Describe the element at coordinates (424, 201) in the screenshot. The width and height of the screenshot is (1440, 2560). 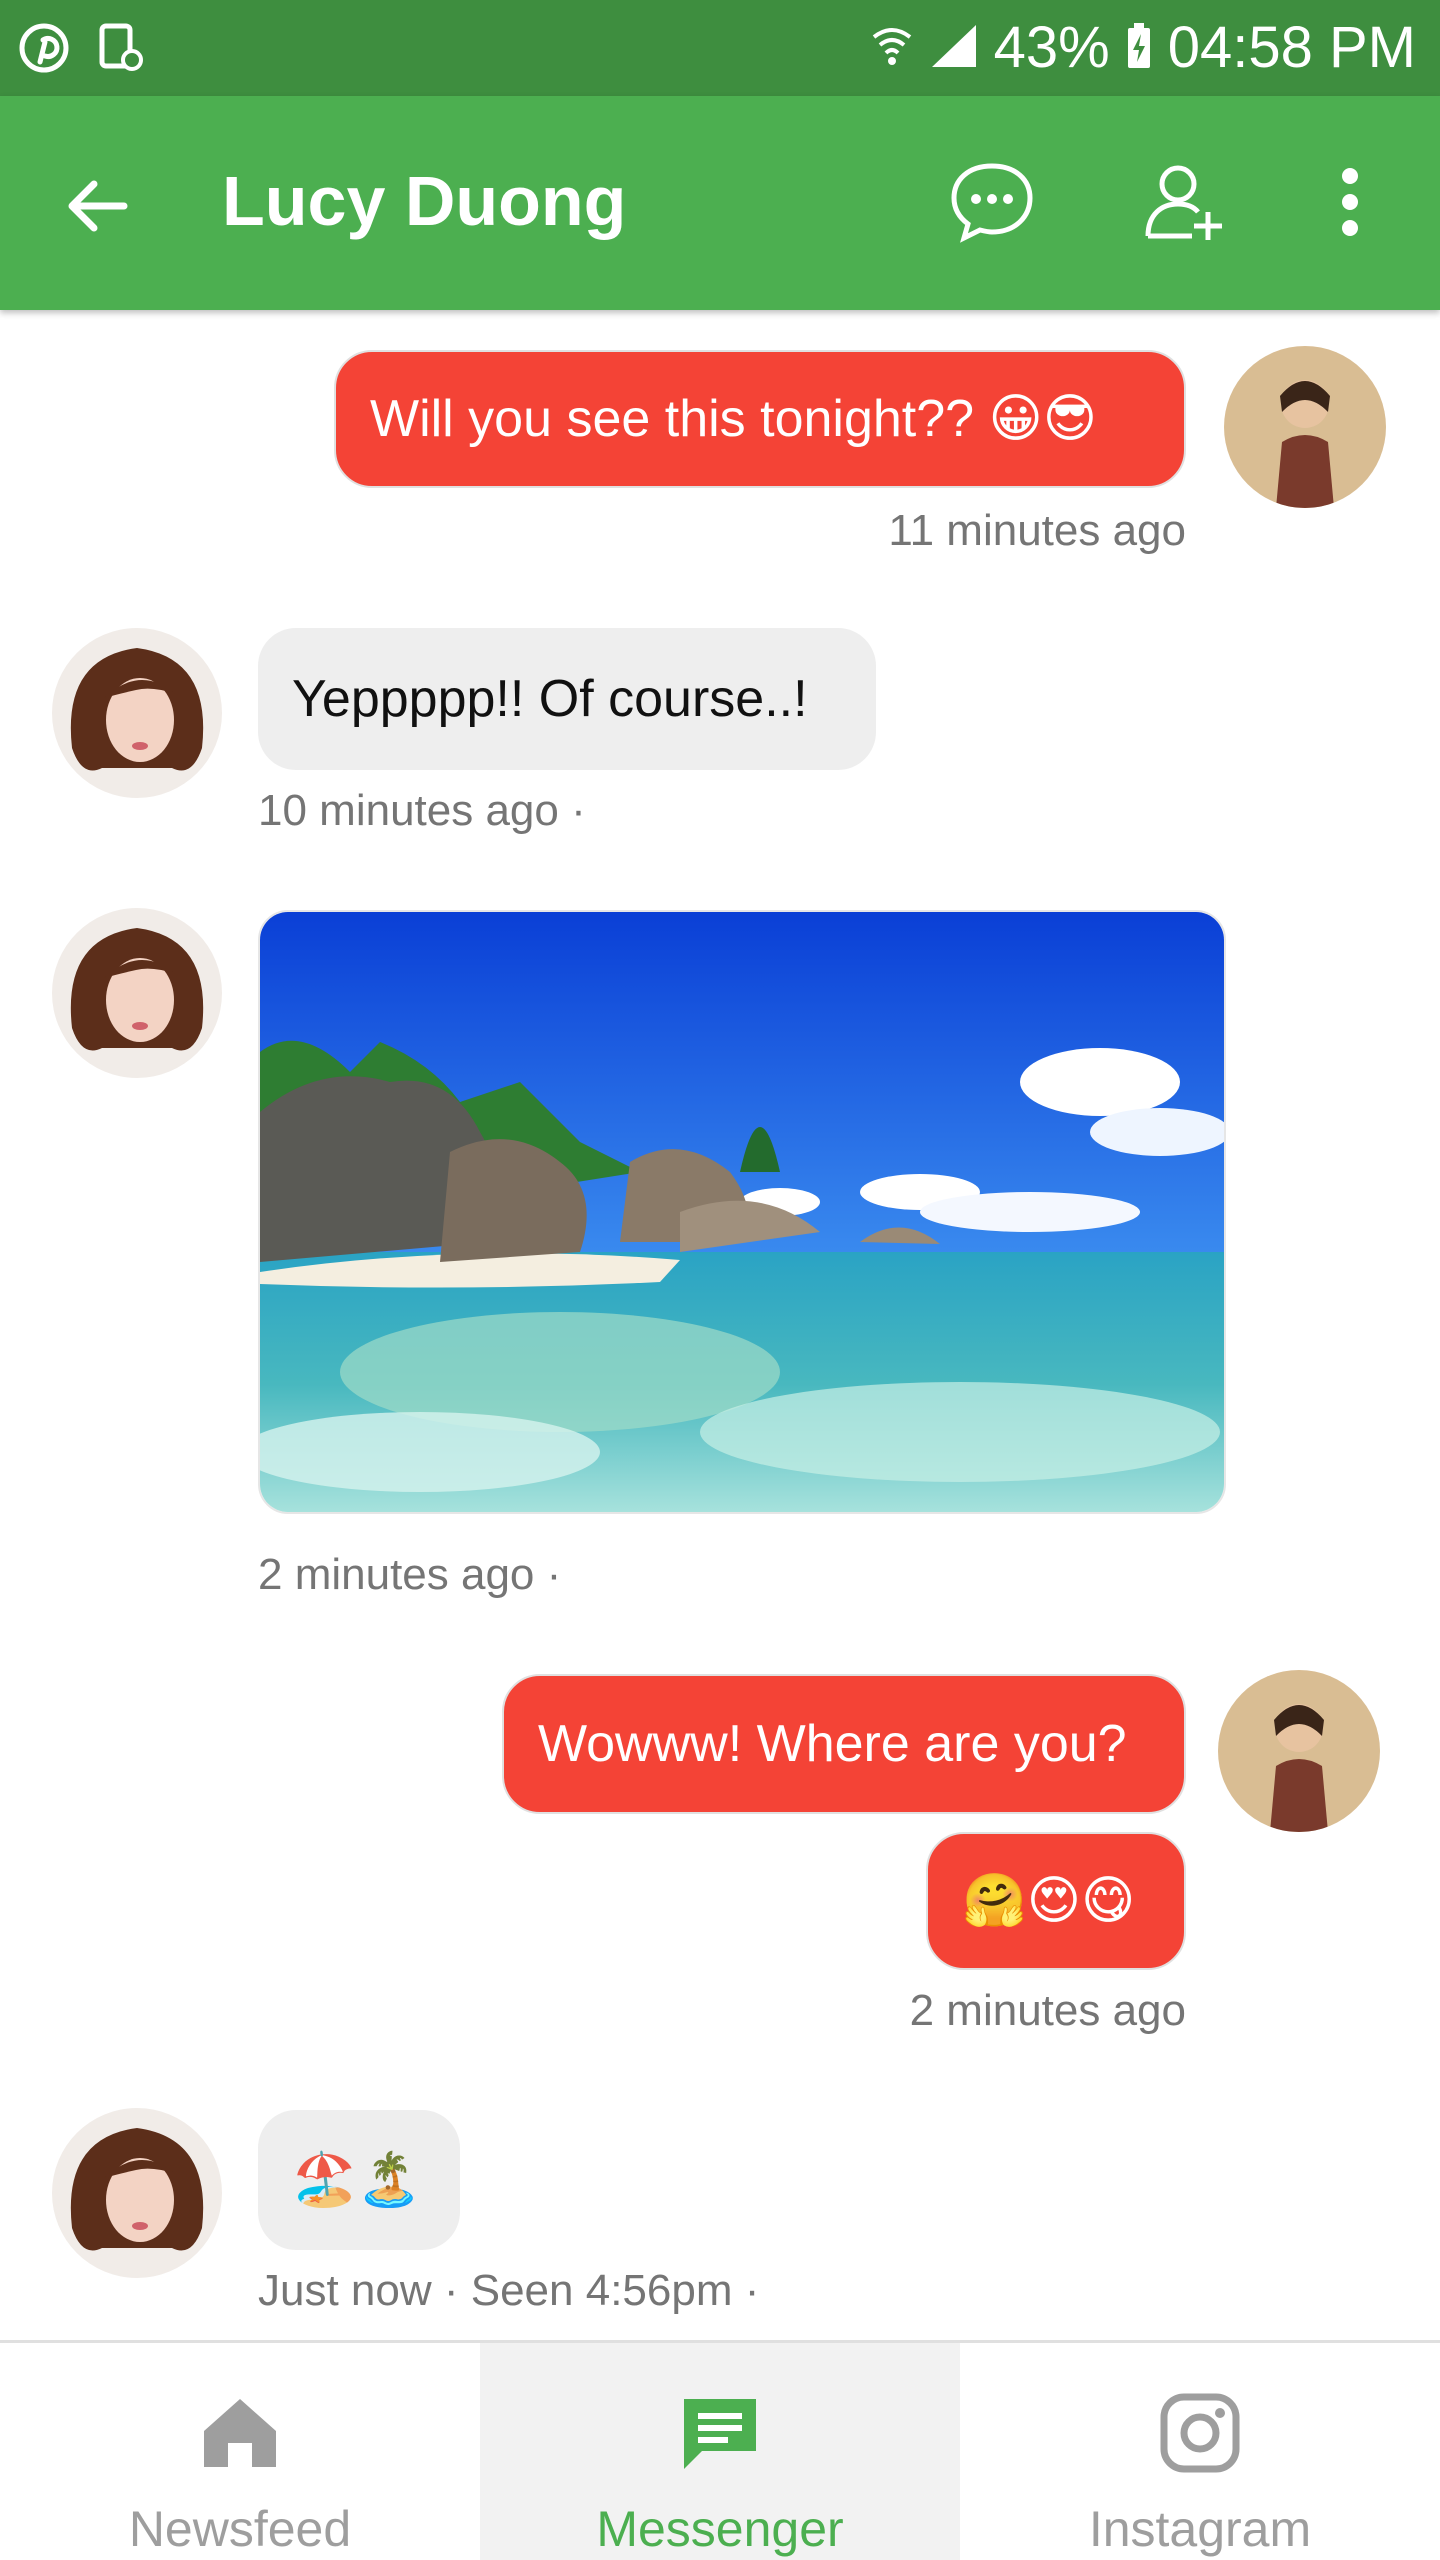
I see `conversation-title: Lucy Duong` at that location.